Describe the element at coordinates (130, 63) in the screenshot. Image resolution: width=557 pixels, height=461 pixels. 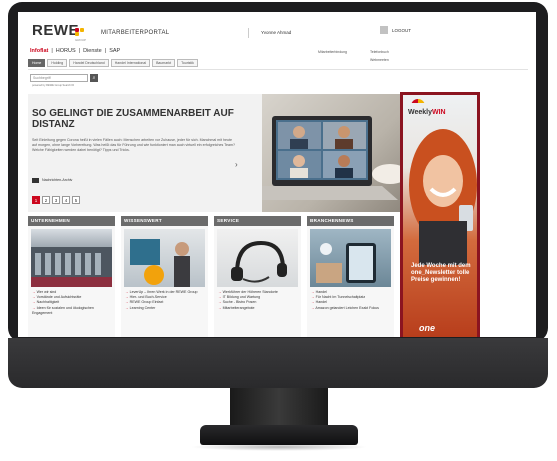
I see `tab-handel-international: Handel International` at that location.